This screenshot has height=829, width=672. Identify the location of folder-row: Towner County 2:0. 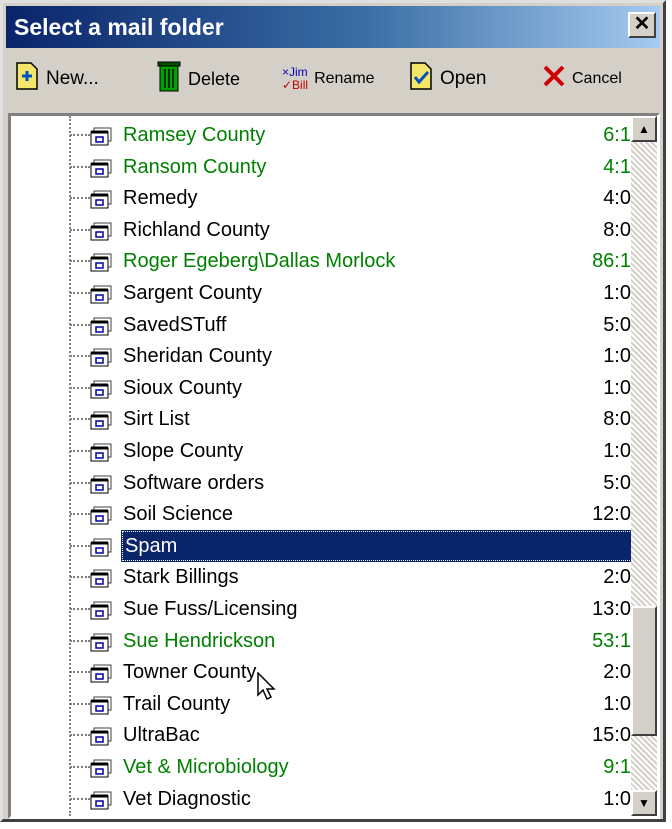
(321, 672).